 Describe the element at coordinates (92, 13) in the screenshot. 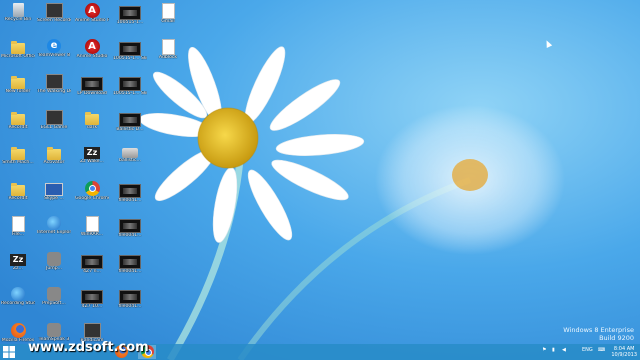

I see `desktop-icon: AAnime Studio Pro` at that location.